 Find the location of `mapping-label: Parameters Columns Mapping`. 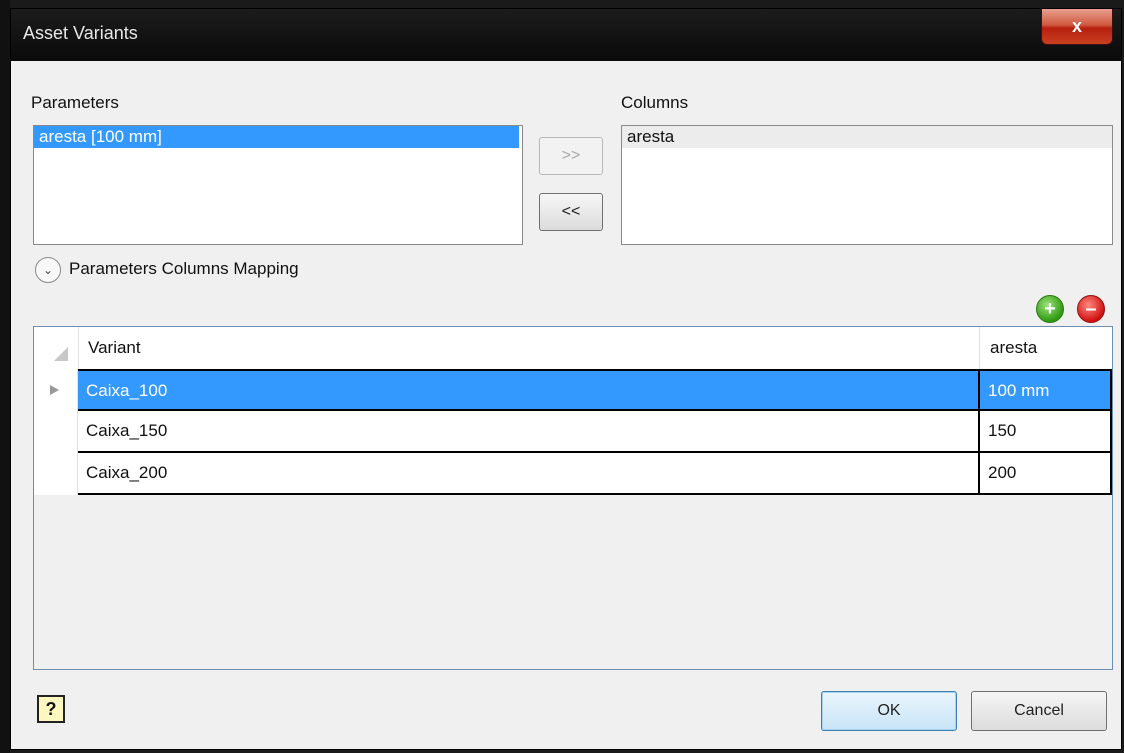

mapping-label: Parameters Columns Mapping is located at coordinates (184, 268).